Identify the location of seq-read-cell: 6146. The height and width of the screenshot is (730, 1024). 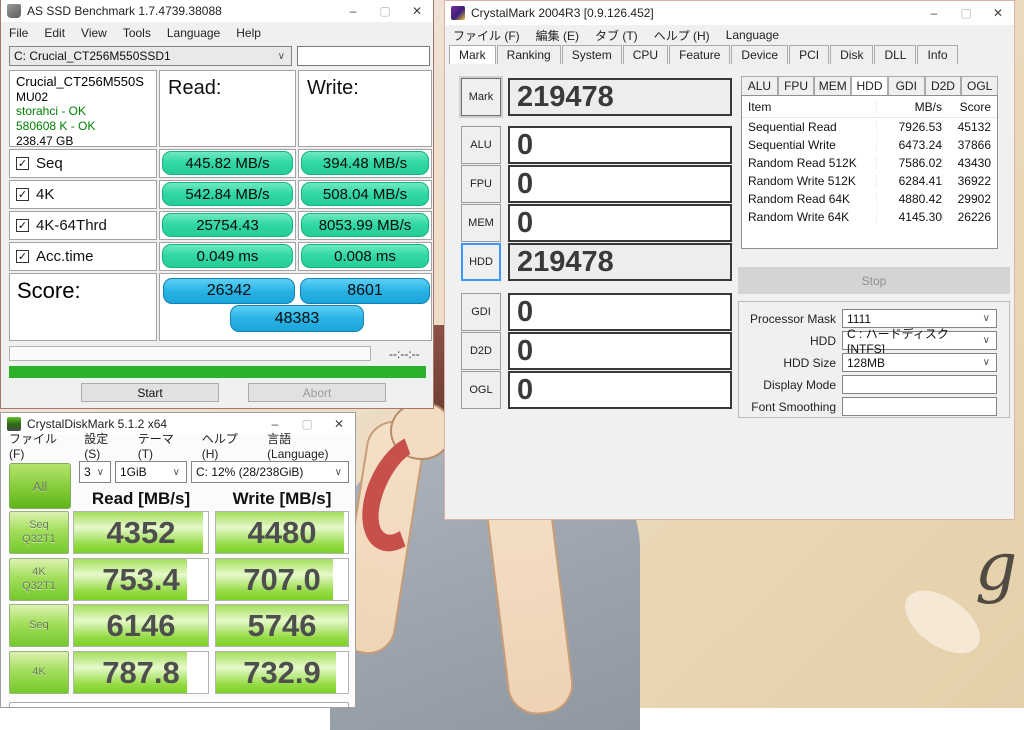
(141, 625).